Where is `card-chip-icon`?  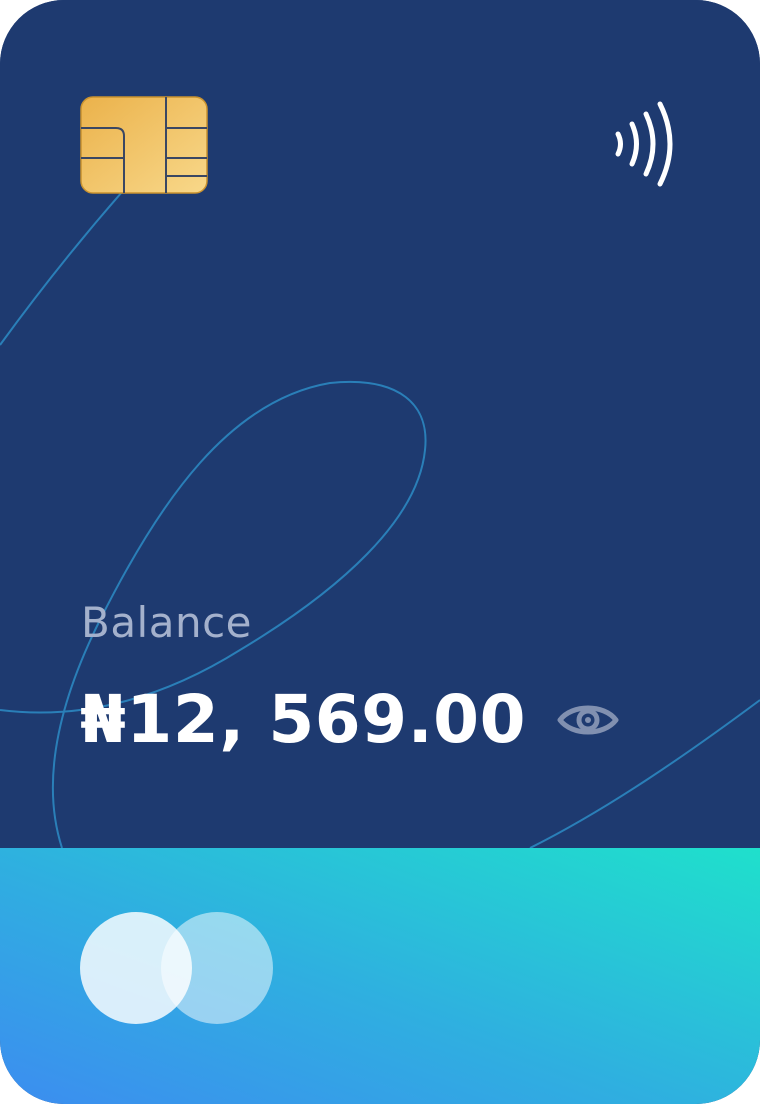 card-chip-icon is located at coordinates (144, 145).